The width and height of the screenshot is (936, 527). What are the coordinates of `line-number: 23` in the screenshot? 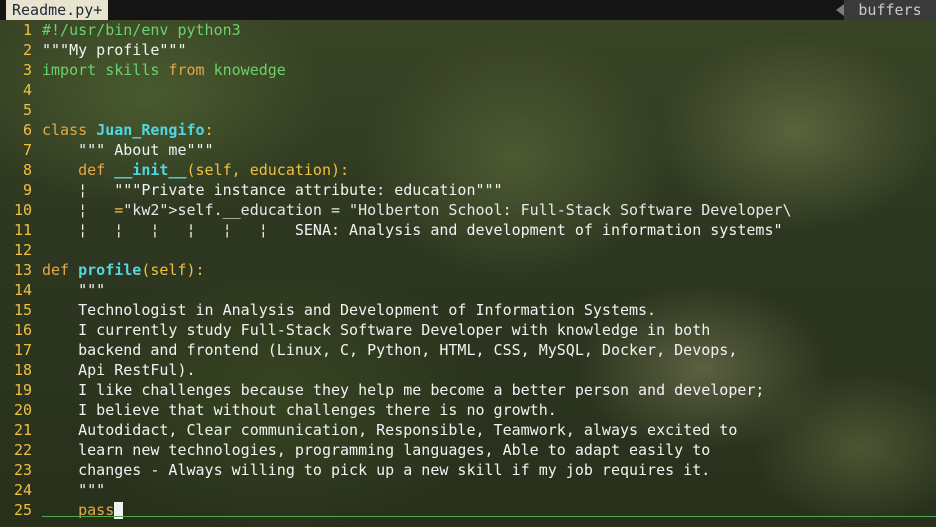 It's located at (22, 470).